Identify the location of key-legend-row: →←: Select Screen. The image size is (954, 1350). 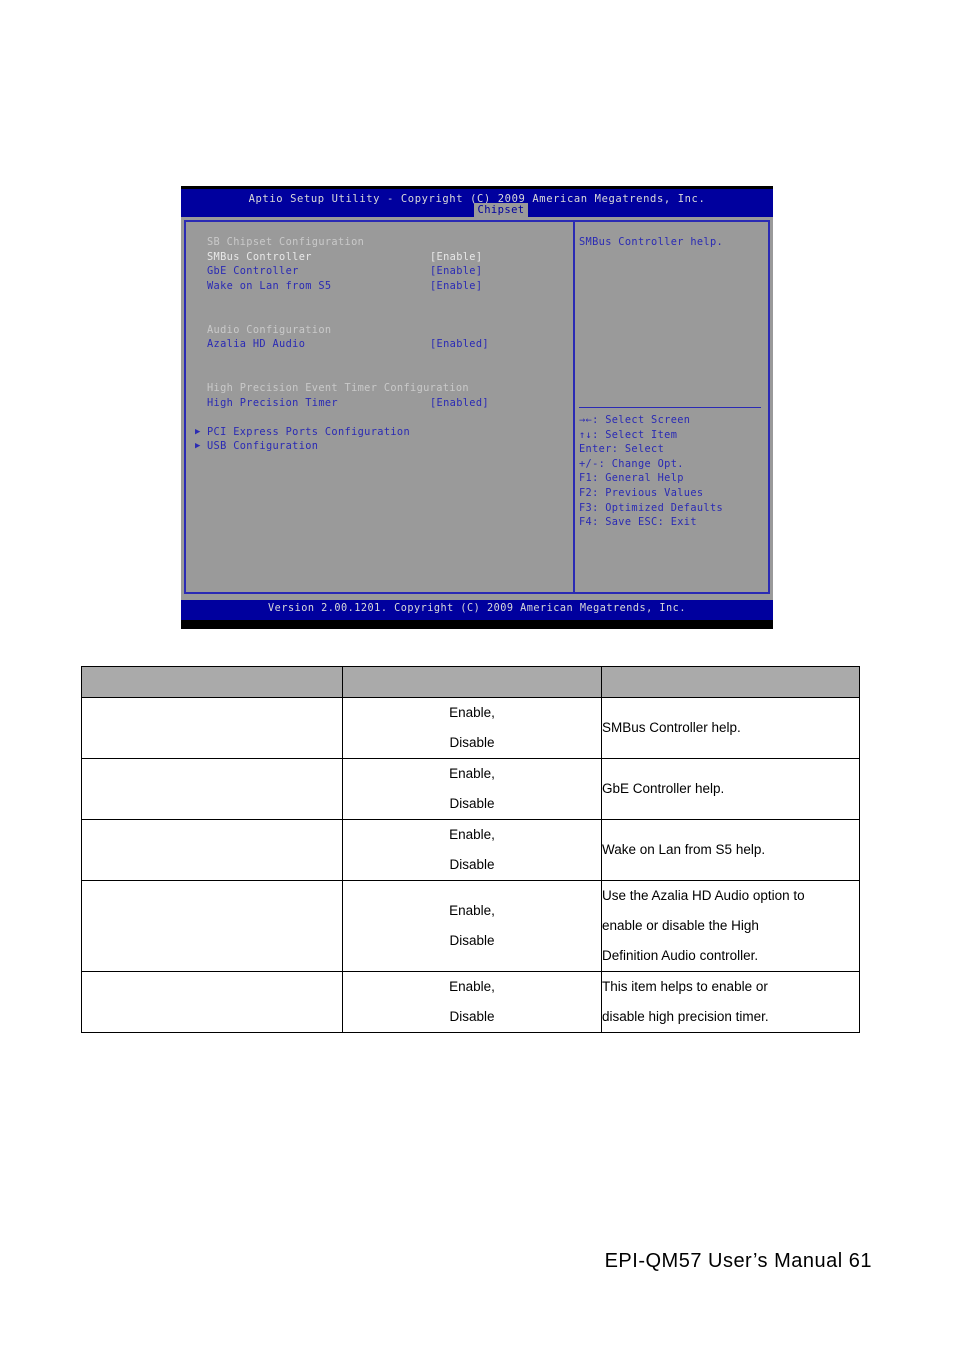
(635, 420).